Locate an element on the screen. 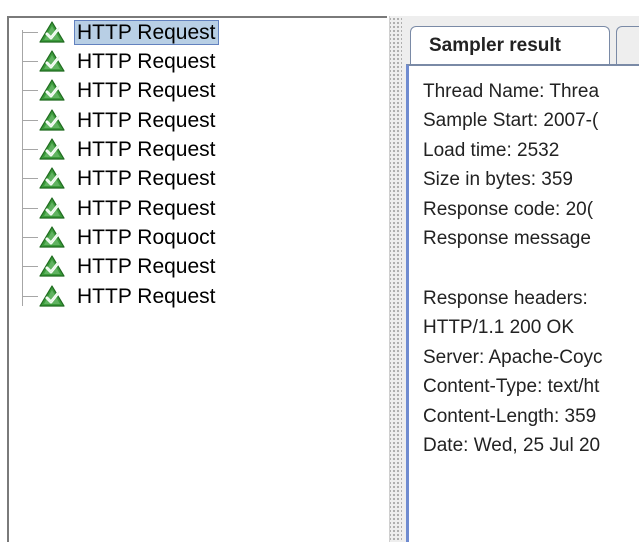  tab-next is located at coordinates (627, 45).